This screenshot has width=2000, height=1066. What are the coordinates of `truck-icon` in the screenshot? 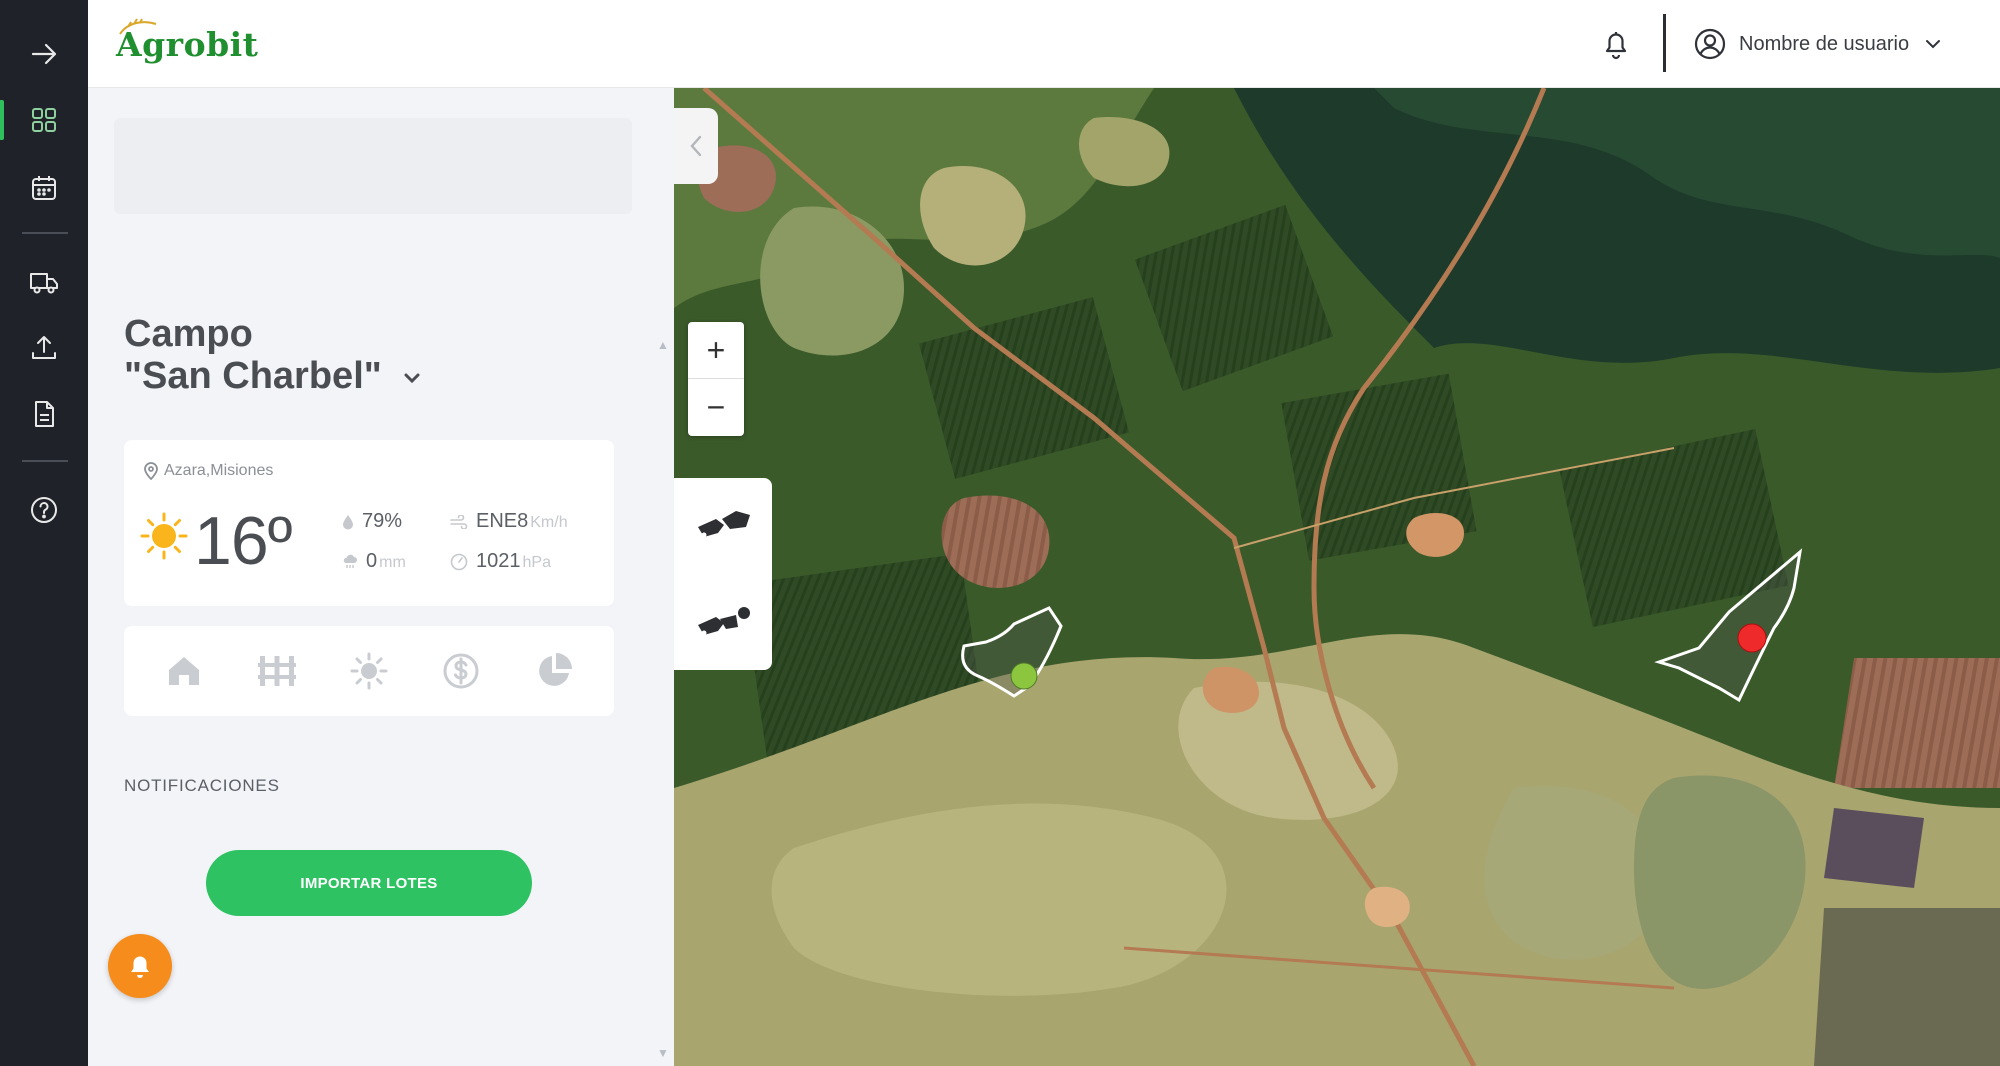 It's located at (44, 283).